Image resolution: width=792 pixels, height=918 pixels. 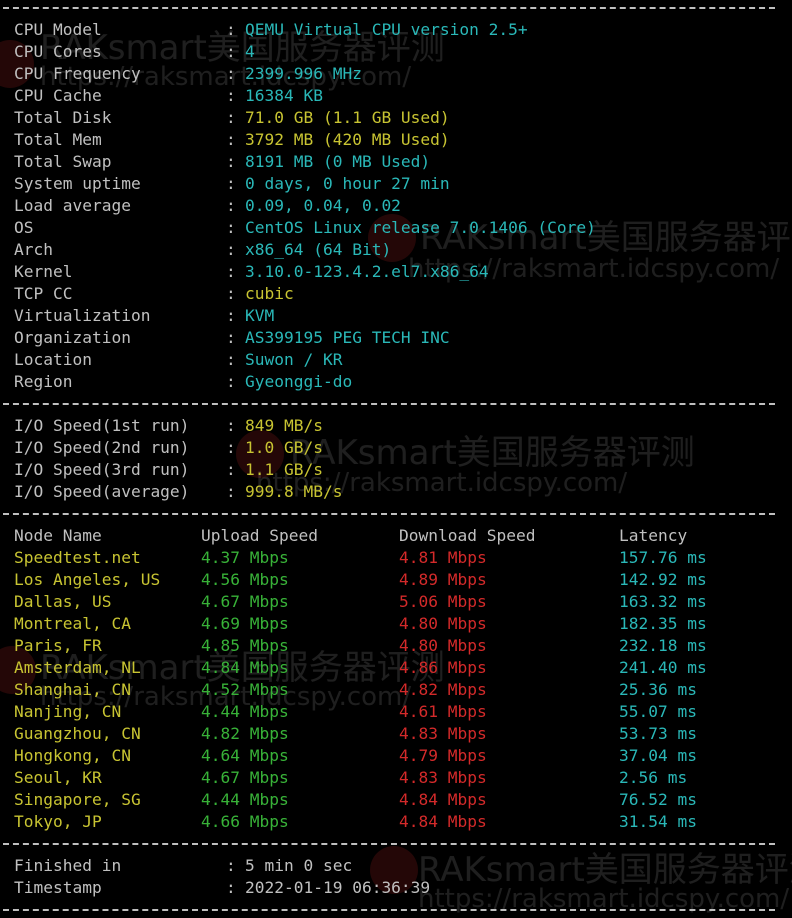 I want to click on upload-speed-cell: 4.67 Mbps, so click(x=245, y=601).